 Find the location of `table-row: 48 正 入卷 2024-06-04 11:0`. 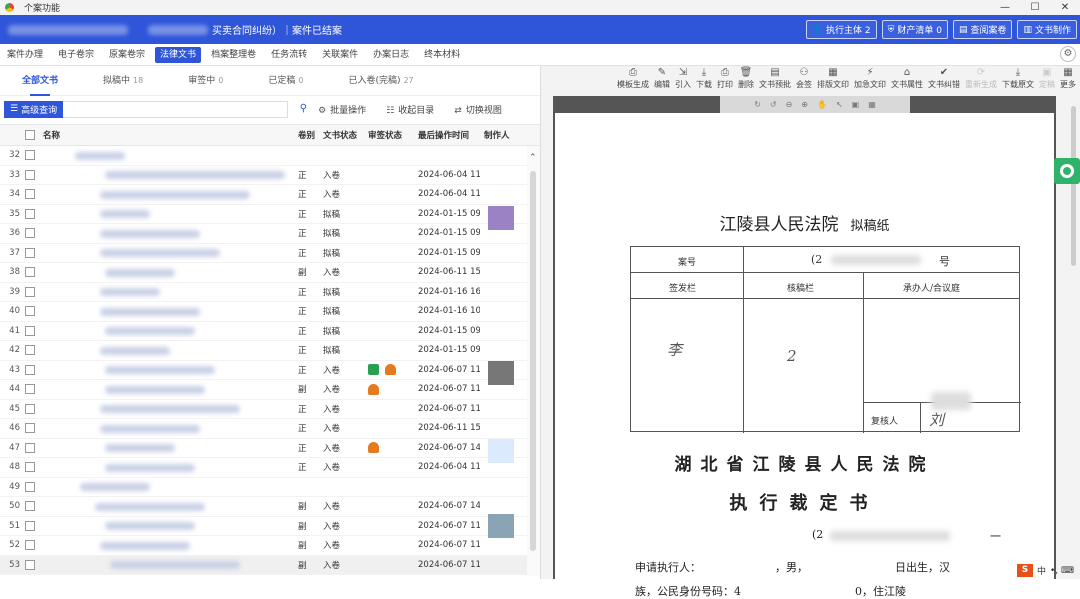

table-row: 48 正 入卷 2024-06-04 11:0 is located at coordinates (270, 468).